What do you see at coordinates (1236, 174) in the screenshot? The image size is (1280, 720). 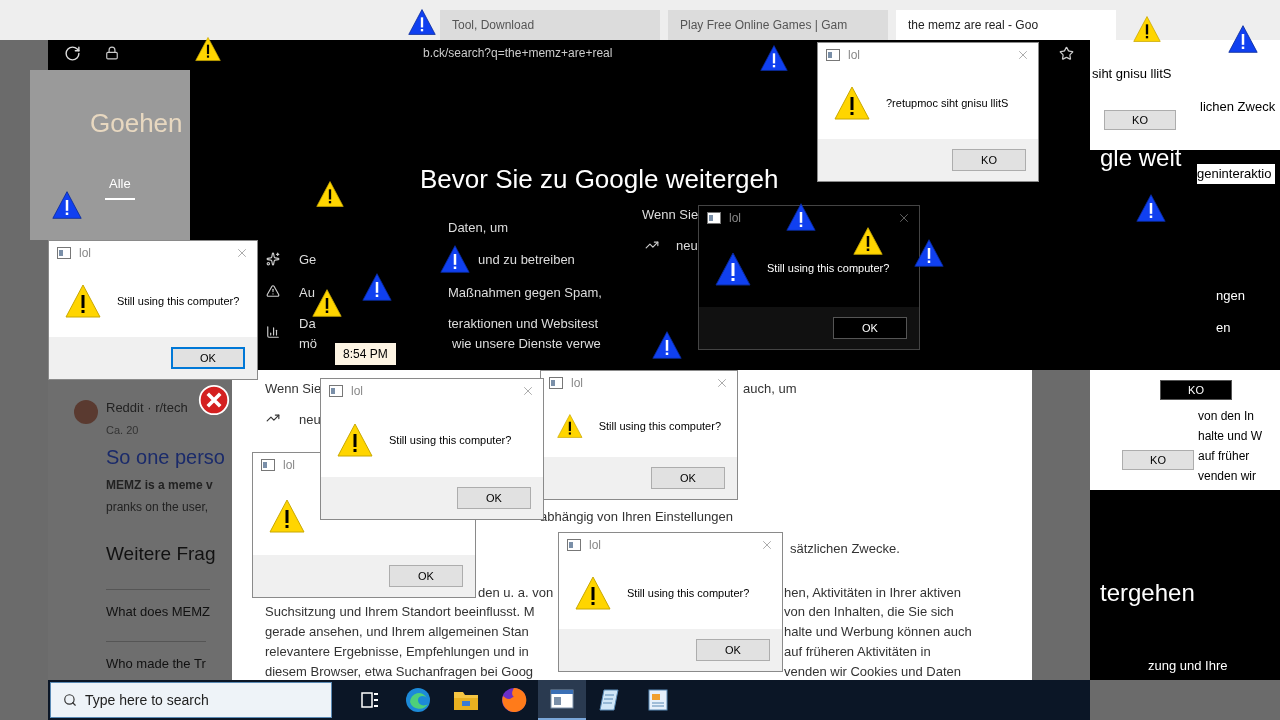 I see `fragment-text: geninteraktio` at bounding box center [1236, 174].